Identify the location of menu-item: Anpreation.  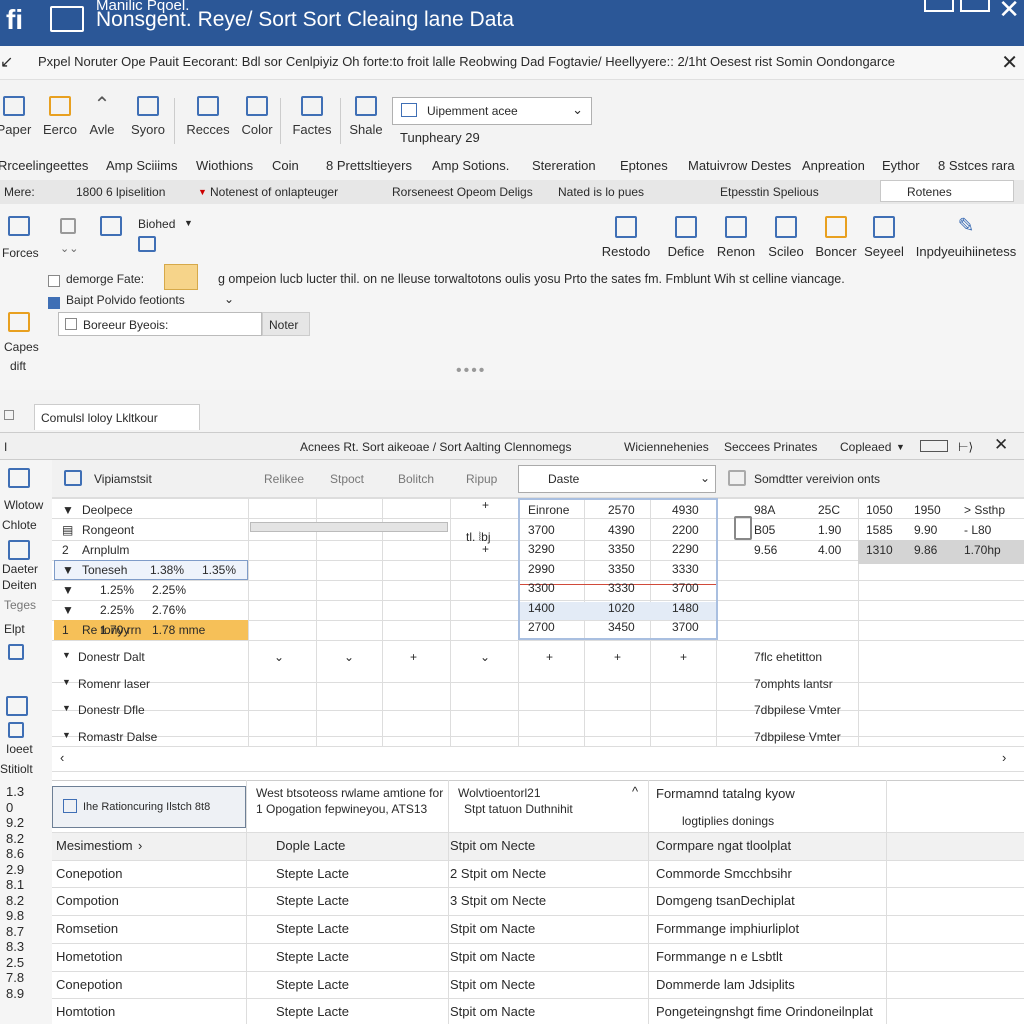
(833, 165).